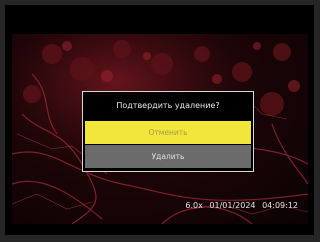 Image resolution: width=320 pixels, height=242 pixels. What do you see at coordinates (280, 205) in the screenshot?
I see `time-stamp: 04:09:12` at bounding box center [280, 205].